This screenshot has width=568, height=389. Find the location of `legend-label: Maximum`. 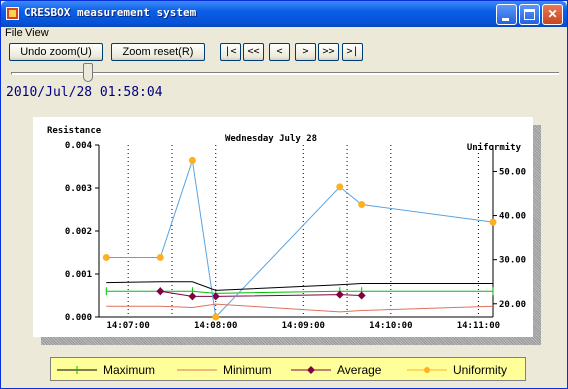

legend-label: Maximum is located at coordinates (129, 370).